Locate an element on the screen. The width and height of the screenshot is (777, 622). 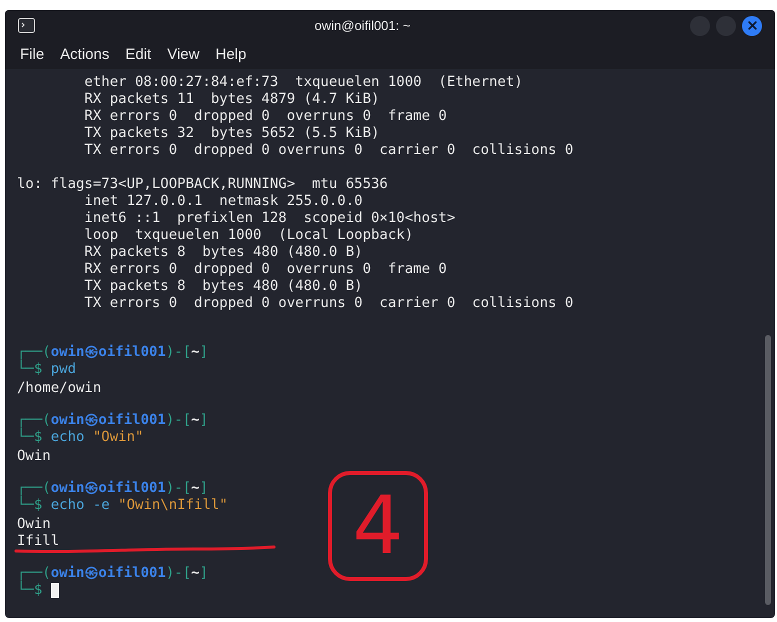
output-line: inet 127.0.0.1 netmask 255.0.0.0 is located at coordinates (223, 201).